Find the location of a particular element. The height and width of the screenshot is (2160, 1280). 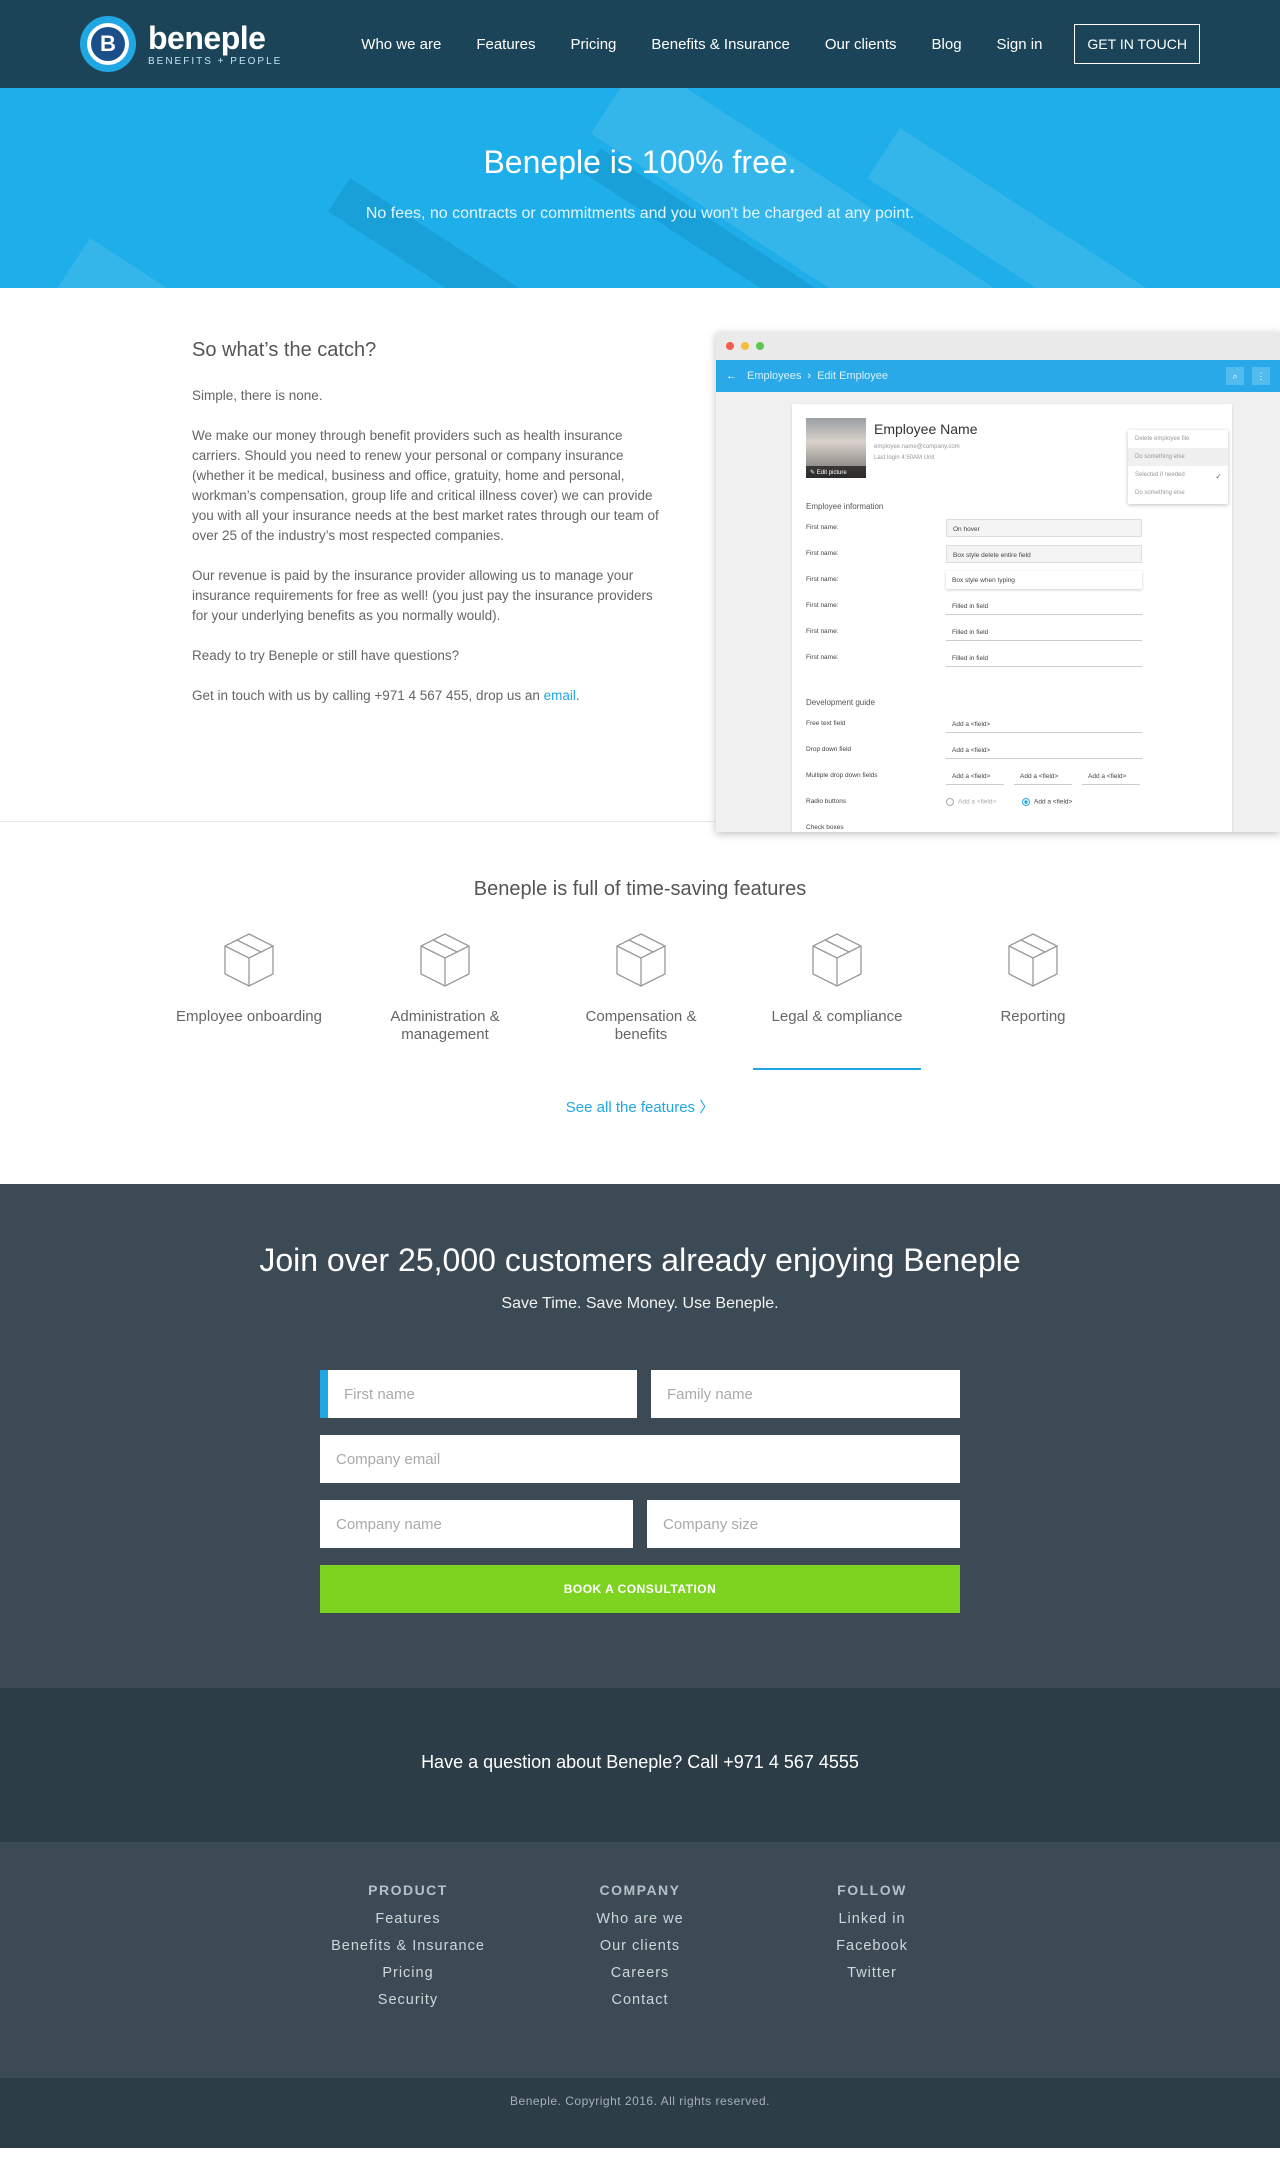

window-titlebar is located at coordinates (998, 346).